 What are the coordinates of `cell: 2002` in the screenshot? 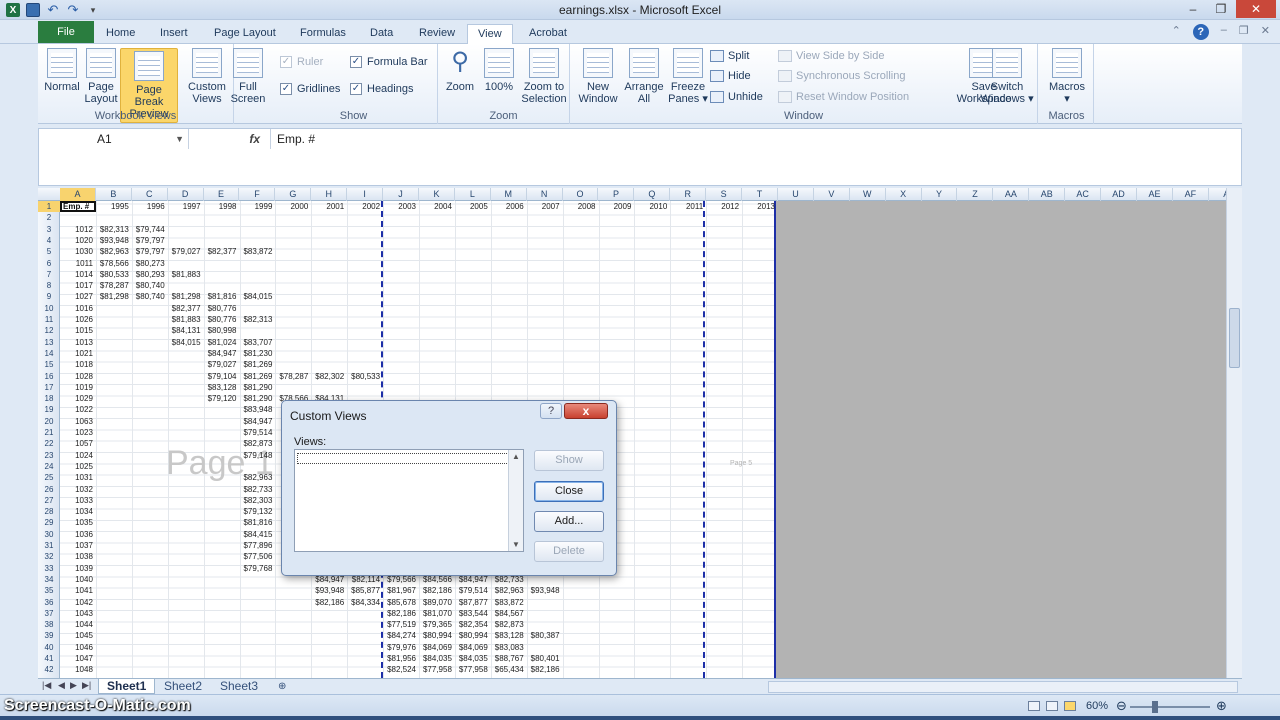 It's located at (363, 206).